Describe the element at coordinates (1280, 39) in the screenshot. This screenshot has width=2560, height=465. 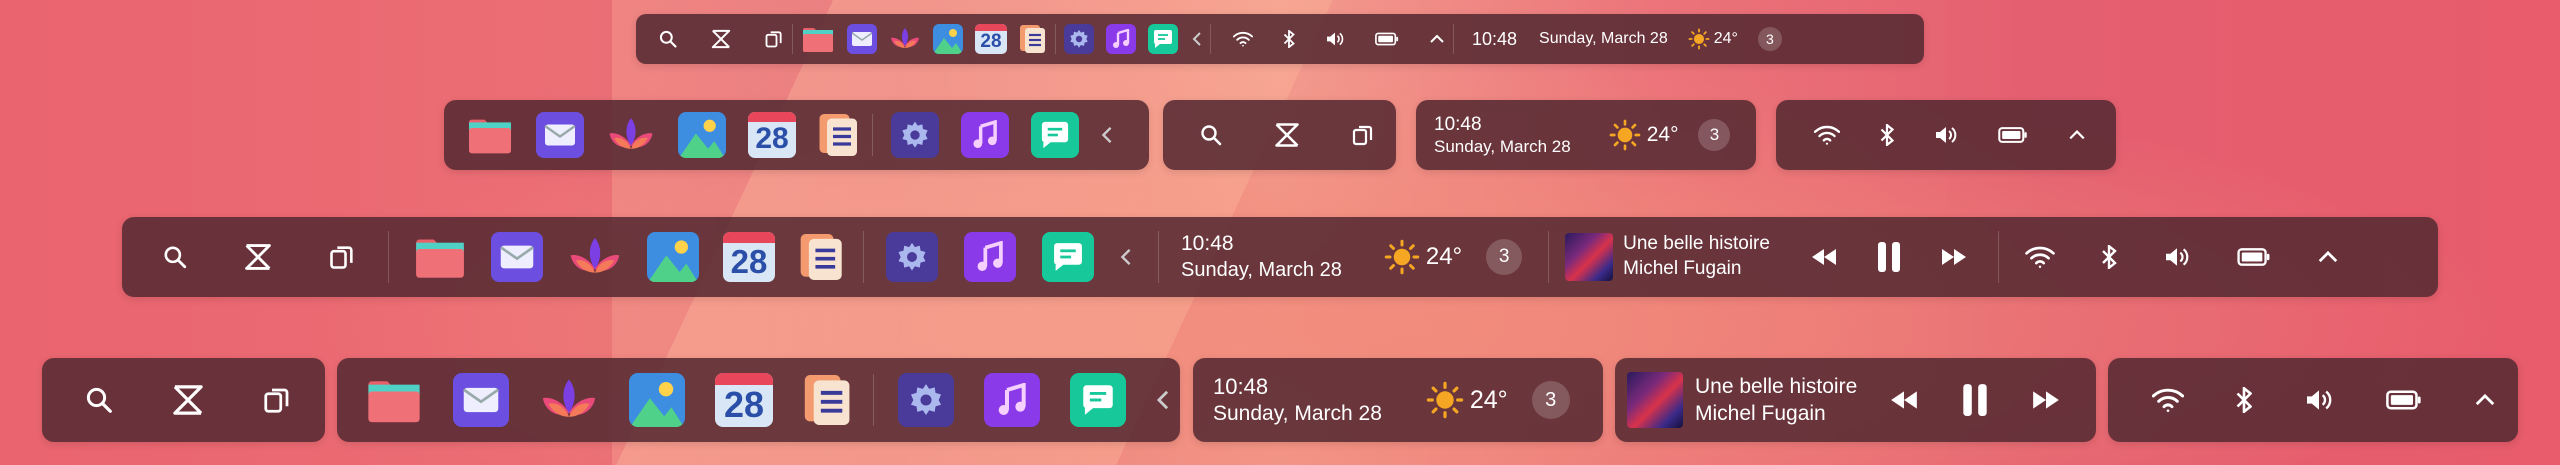
I see `taskbar-compact: 28 10:48 Sunday, March 28 24° 3` at that location.